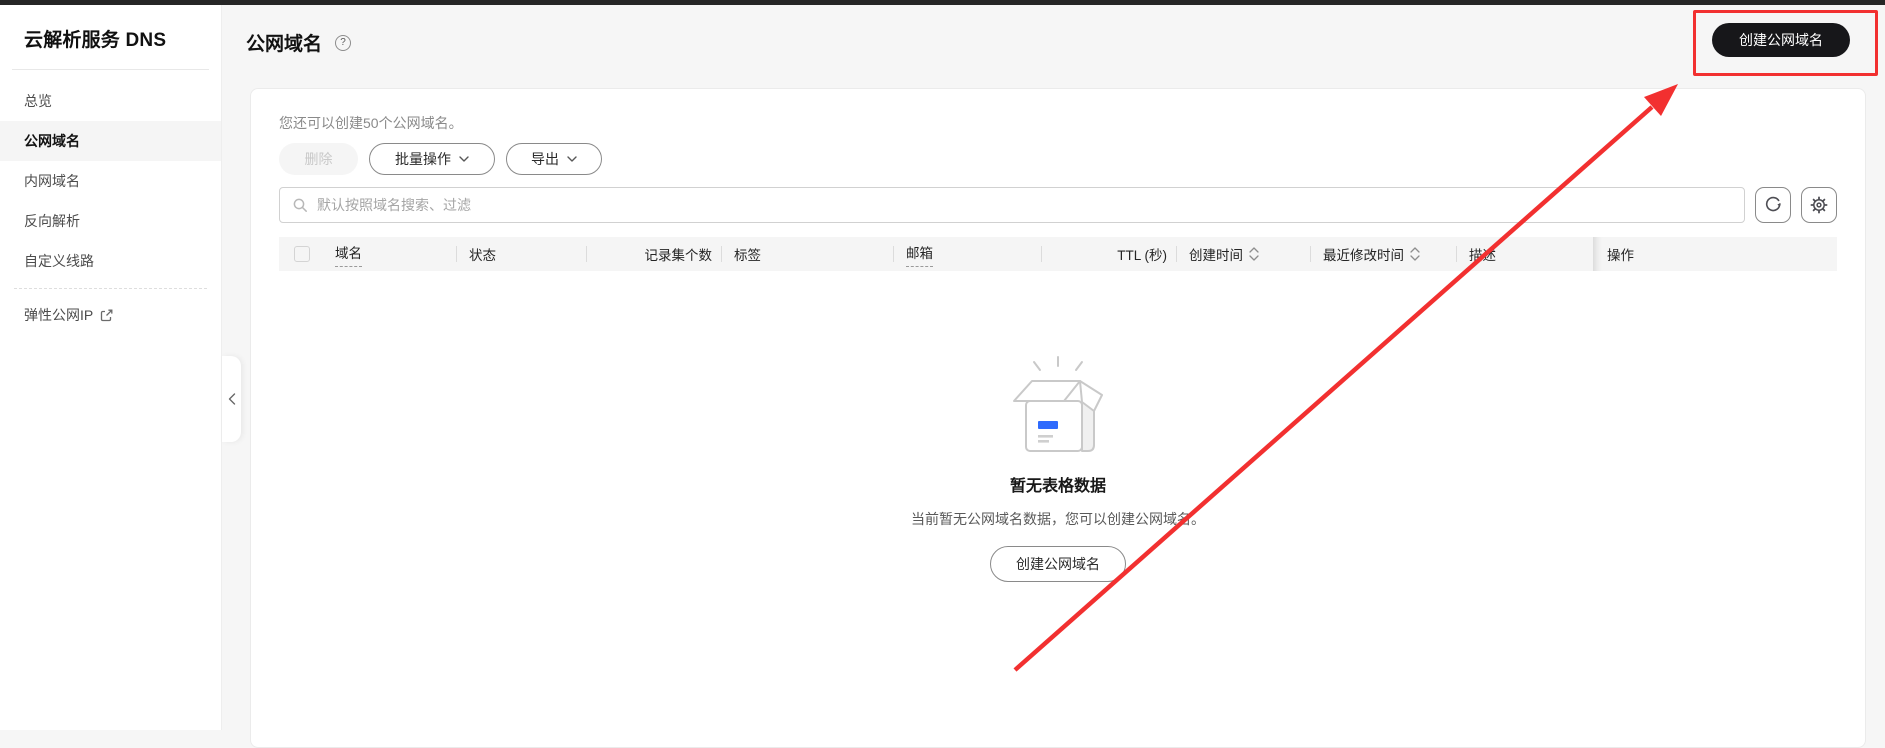 The image size is (1885, 748). I want to click on sidebar-item-eip: 弹性公网IP, so click(110, 315).